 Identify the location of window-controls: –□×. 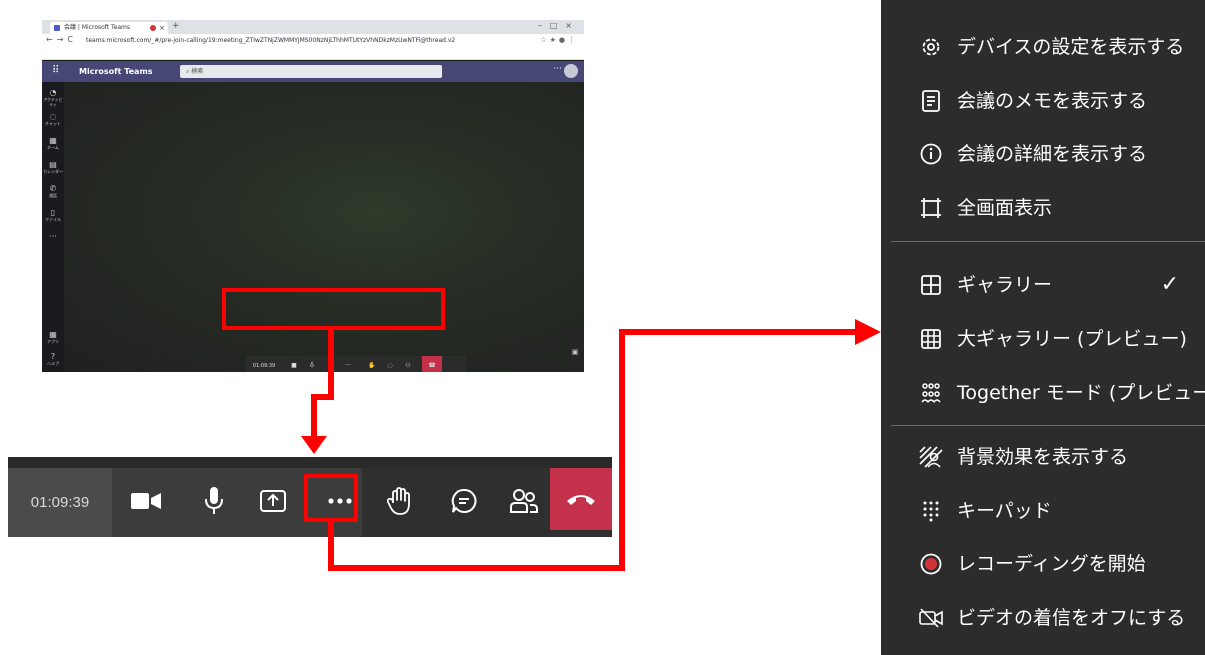
(559, 25).